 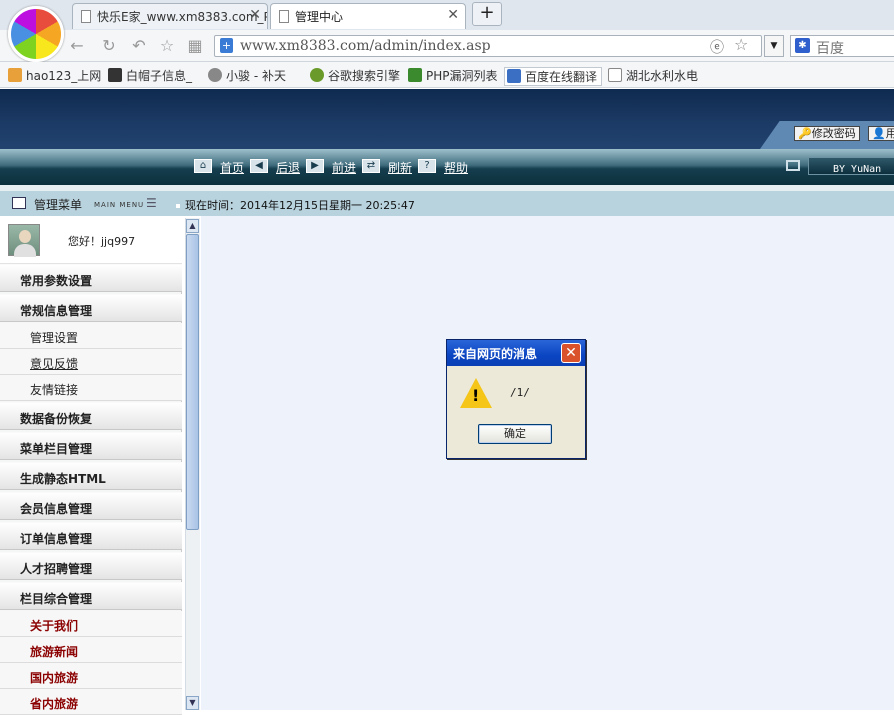 What do you see at coordinates (91, 596) in the screenshot?
I see `sidebar-item: 栏目综合管理` at bounding box center [91, 596].